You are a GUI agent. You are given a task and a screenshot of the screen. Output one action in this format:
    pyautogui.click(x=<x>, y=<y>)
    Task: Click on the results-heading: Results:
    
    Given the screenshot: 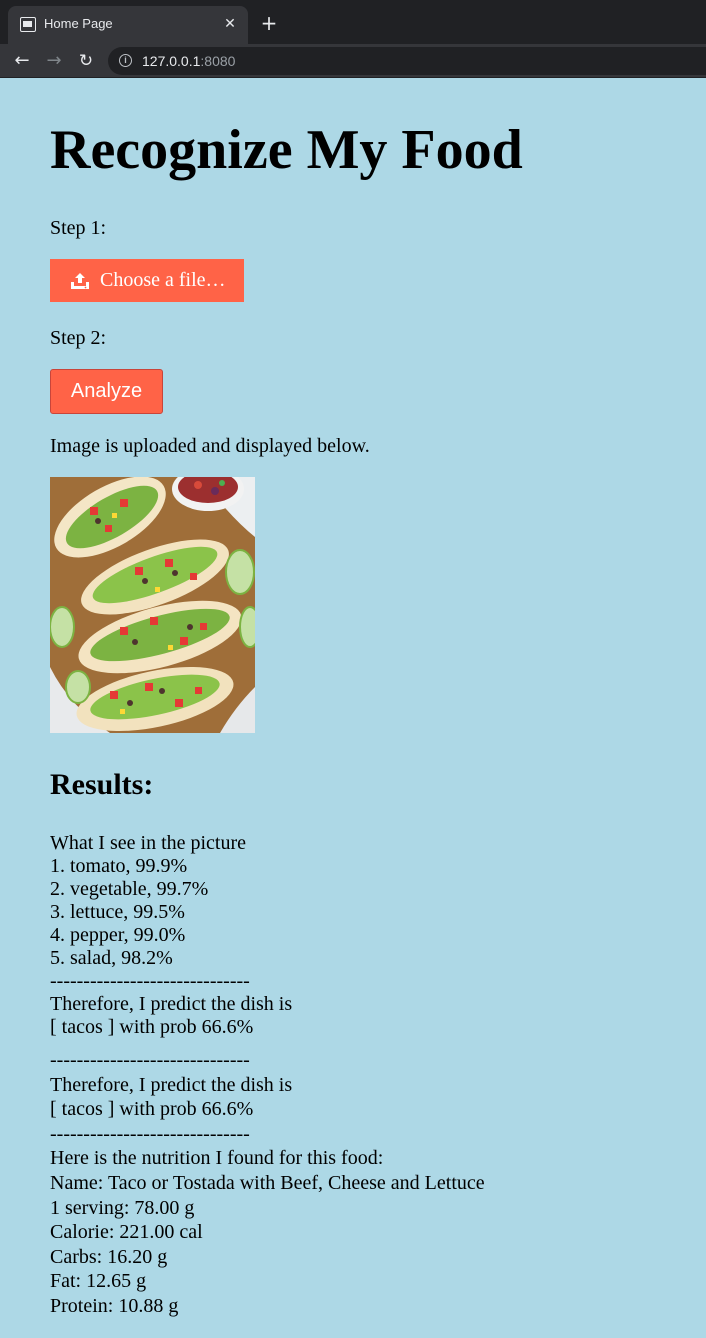 What is the action you would take?
    pyautogui.click(x=102, y=784)
    